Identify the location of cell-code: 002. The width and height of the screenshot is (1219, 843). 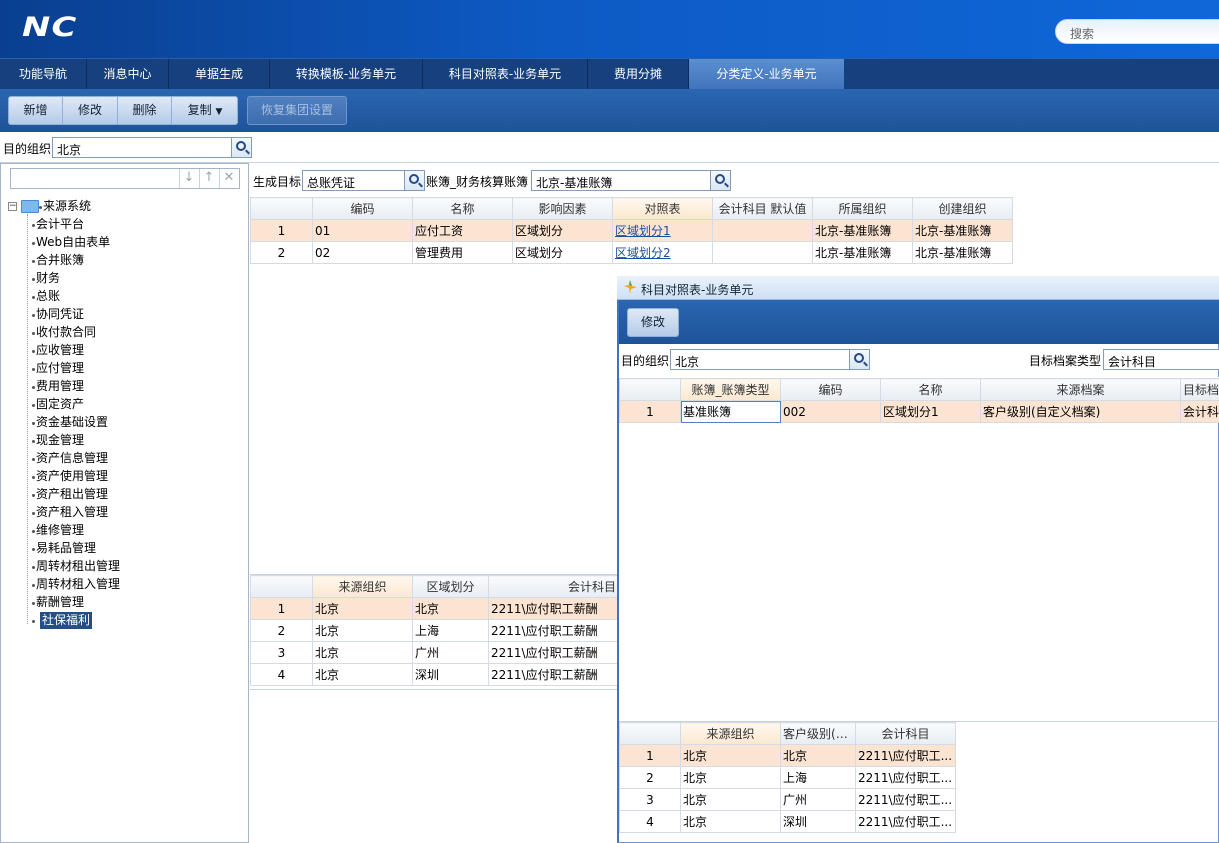
(830, 411).